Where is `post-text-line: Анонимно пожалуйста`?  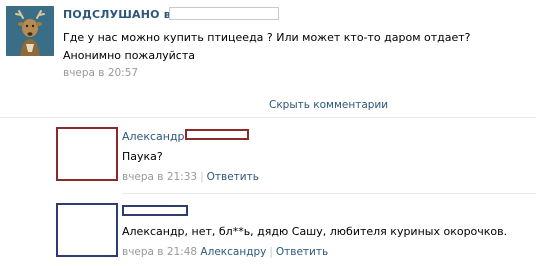
post-text-line: Анонимно пожалуйста is located at coordinates (129, 55).